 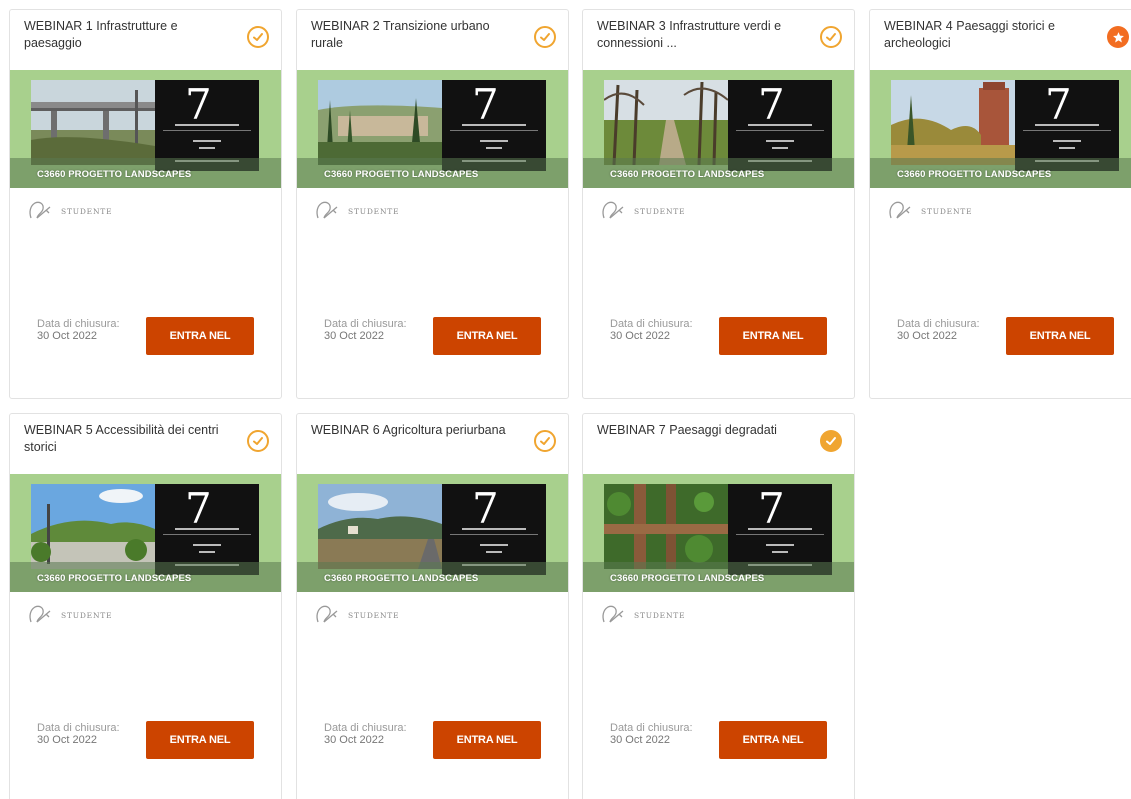 What do you see at coordinates (1118, 37) in the screenshot?
I see `star-filled-icon` at bounding box center [1118, 37].